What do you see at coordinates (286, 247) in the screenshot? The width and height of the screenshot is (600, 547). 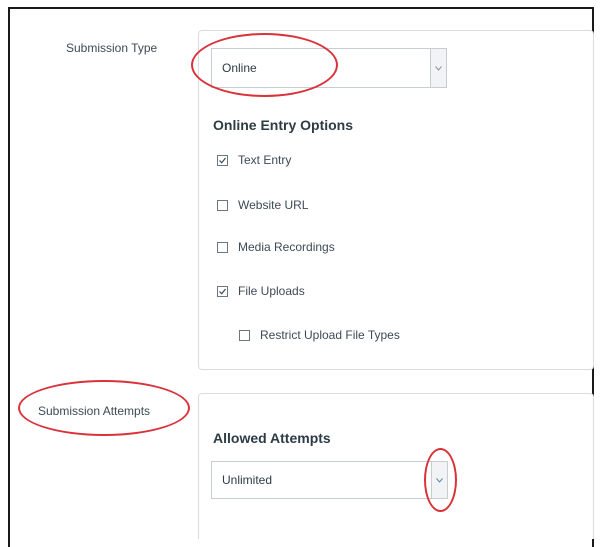 I see `option-label: Media Recordings` at bounding box center [286, 247].